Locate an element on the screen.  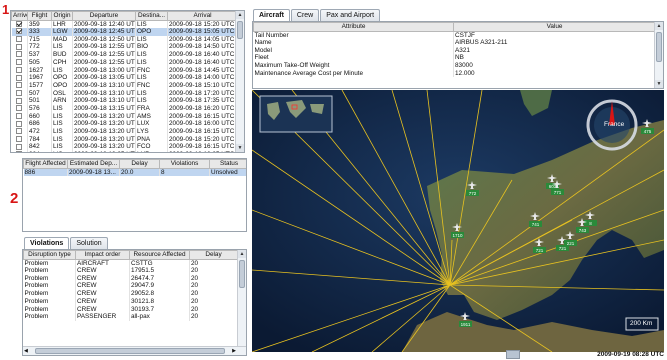
column-header: Departure is located at coordinates (104, 16).